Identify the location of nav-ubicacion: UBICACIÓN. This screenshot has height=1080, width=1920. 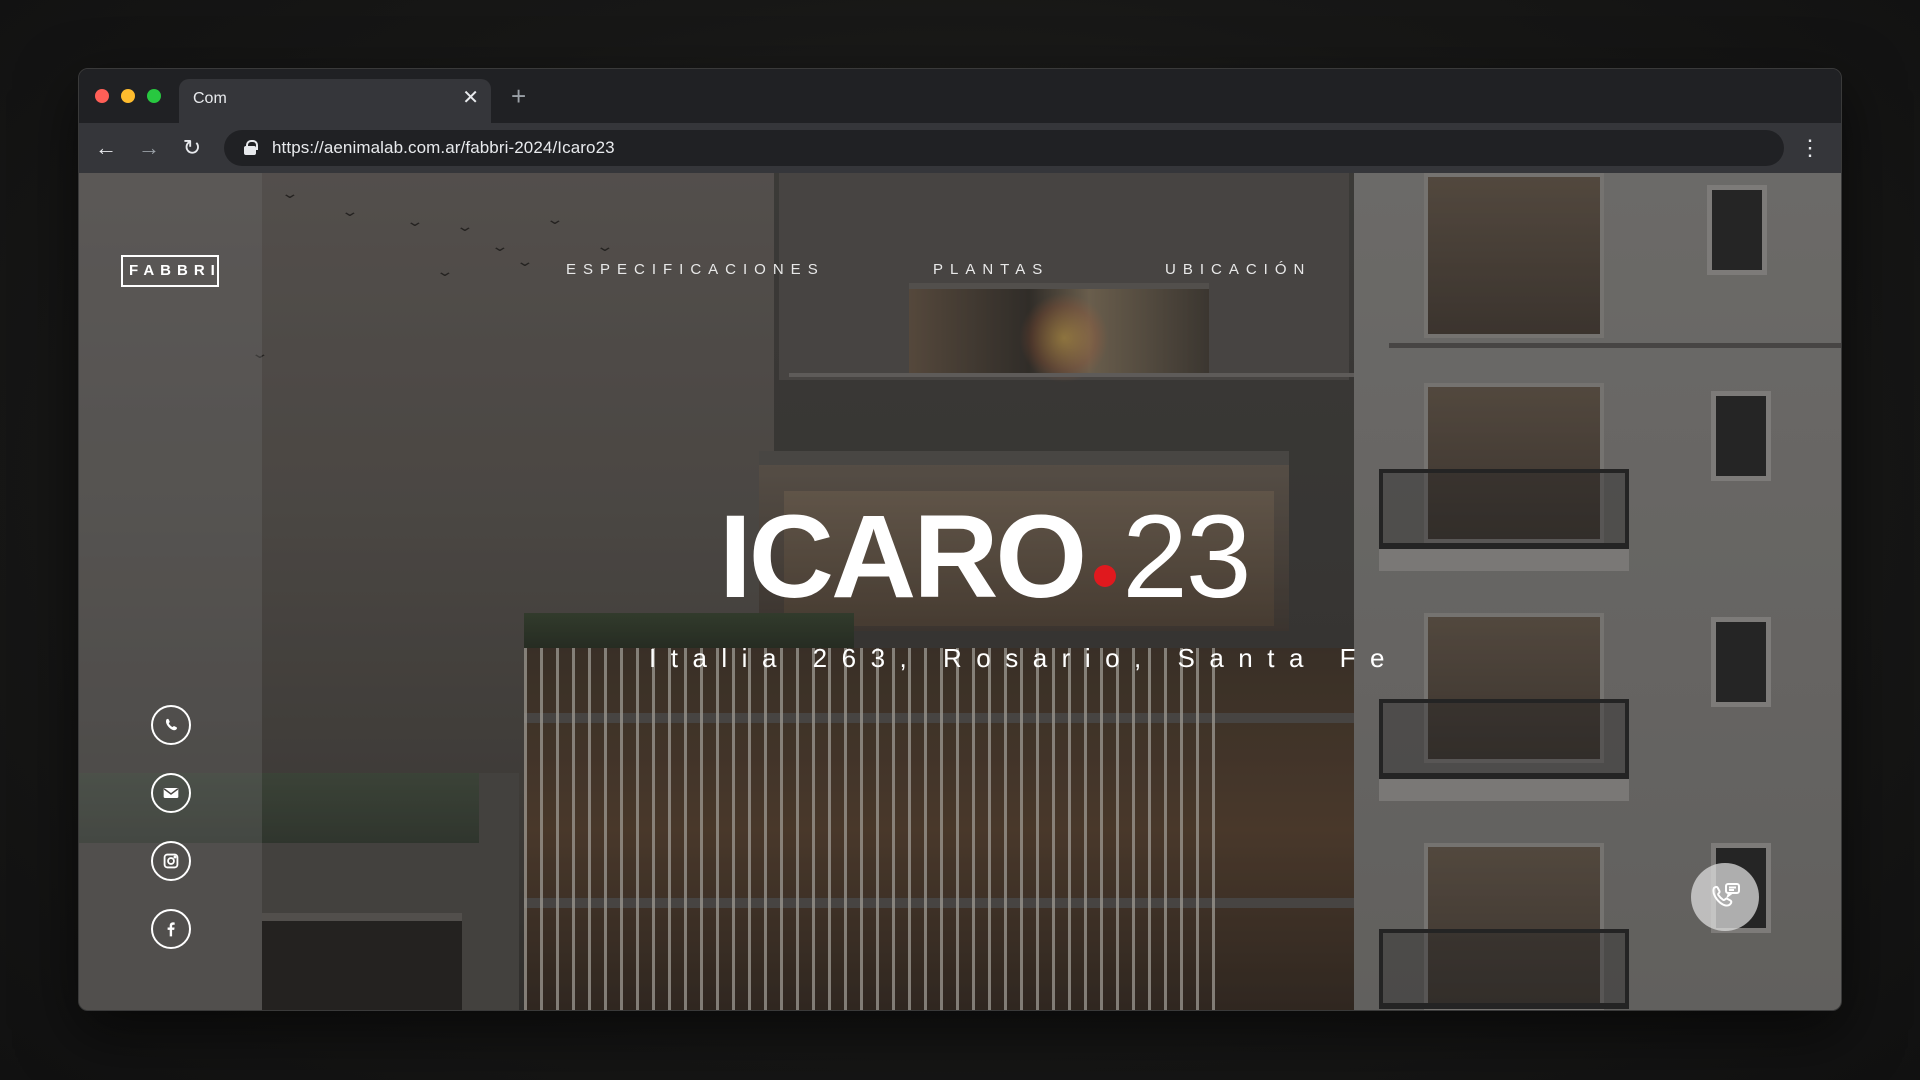
(1238, 269).